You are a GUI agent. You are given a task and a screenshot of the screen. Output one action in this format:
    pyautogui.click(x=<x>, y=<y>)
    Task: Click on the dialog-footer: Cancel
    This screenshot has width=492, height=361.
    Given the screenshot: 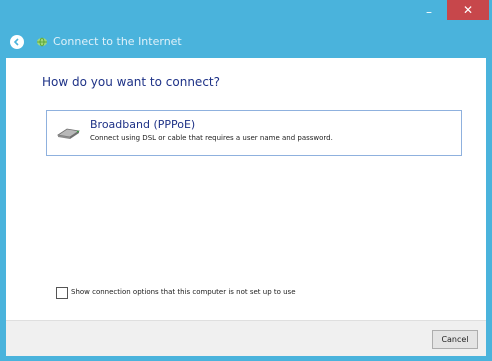 What is the action you would take?
    pyautogui.click(x=246, y=338)
    